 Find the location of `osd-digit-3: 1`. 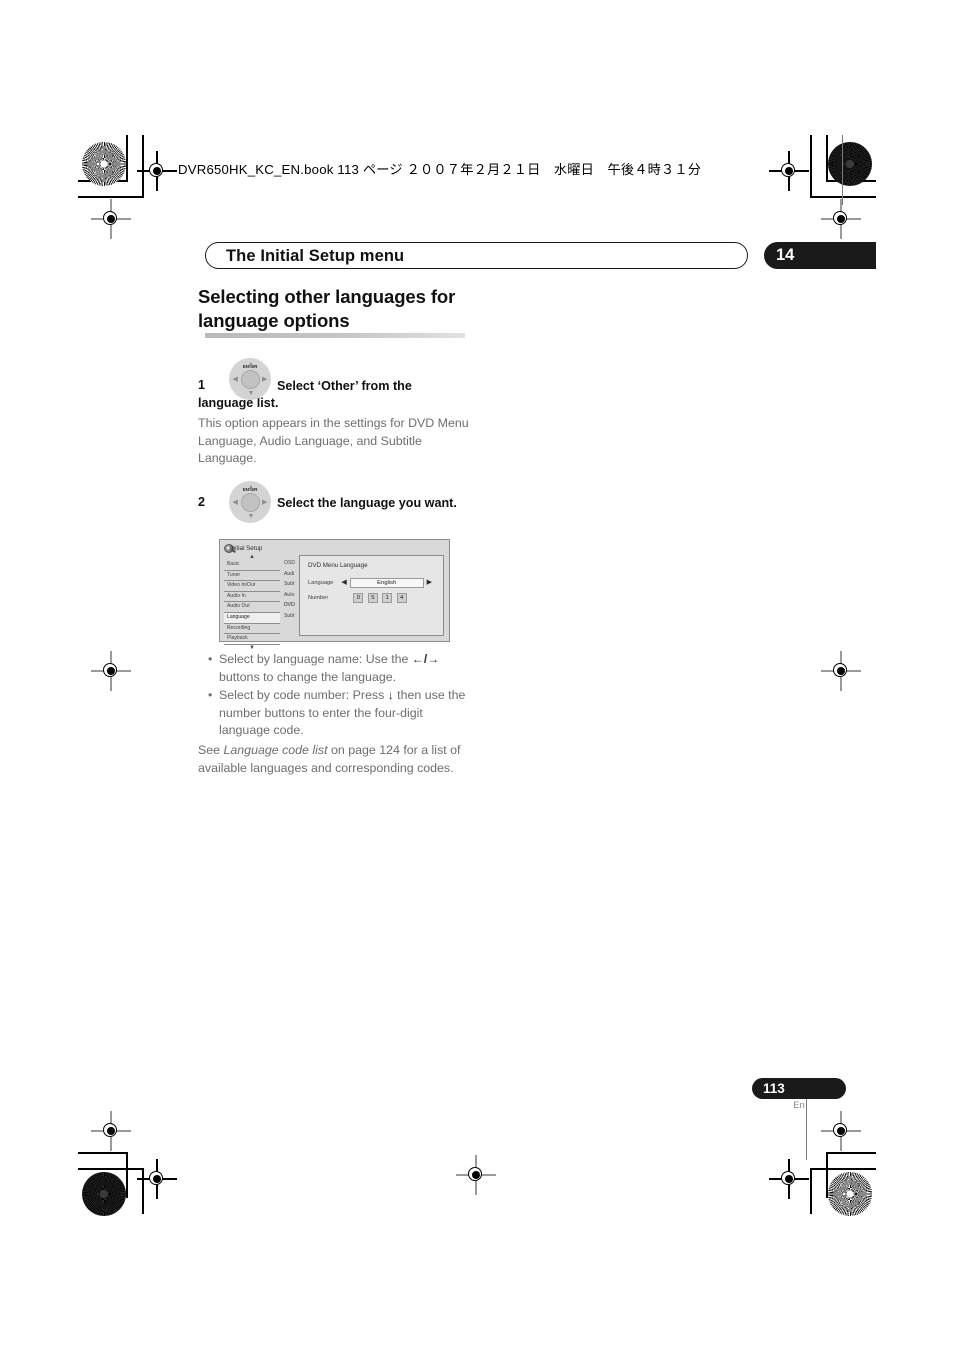

osd-digit-3: 1 is located at coordinates (387, 598).